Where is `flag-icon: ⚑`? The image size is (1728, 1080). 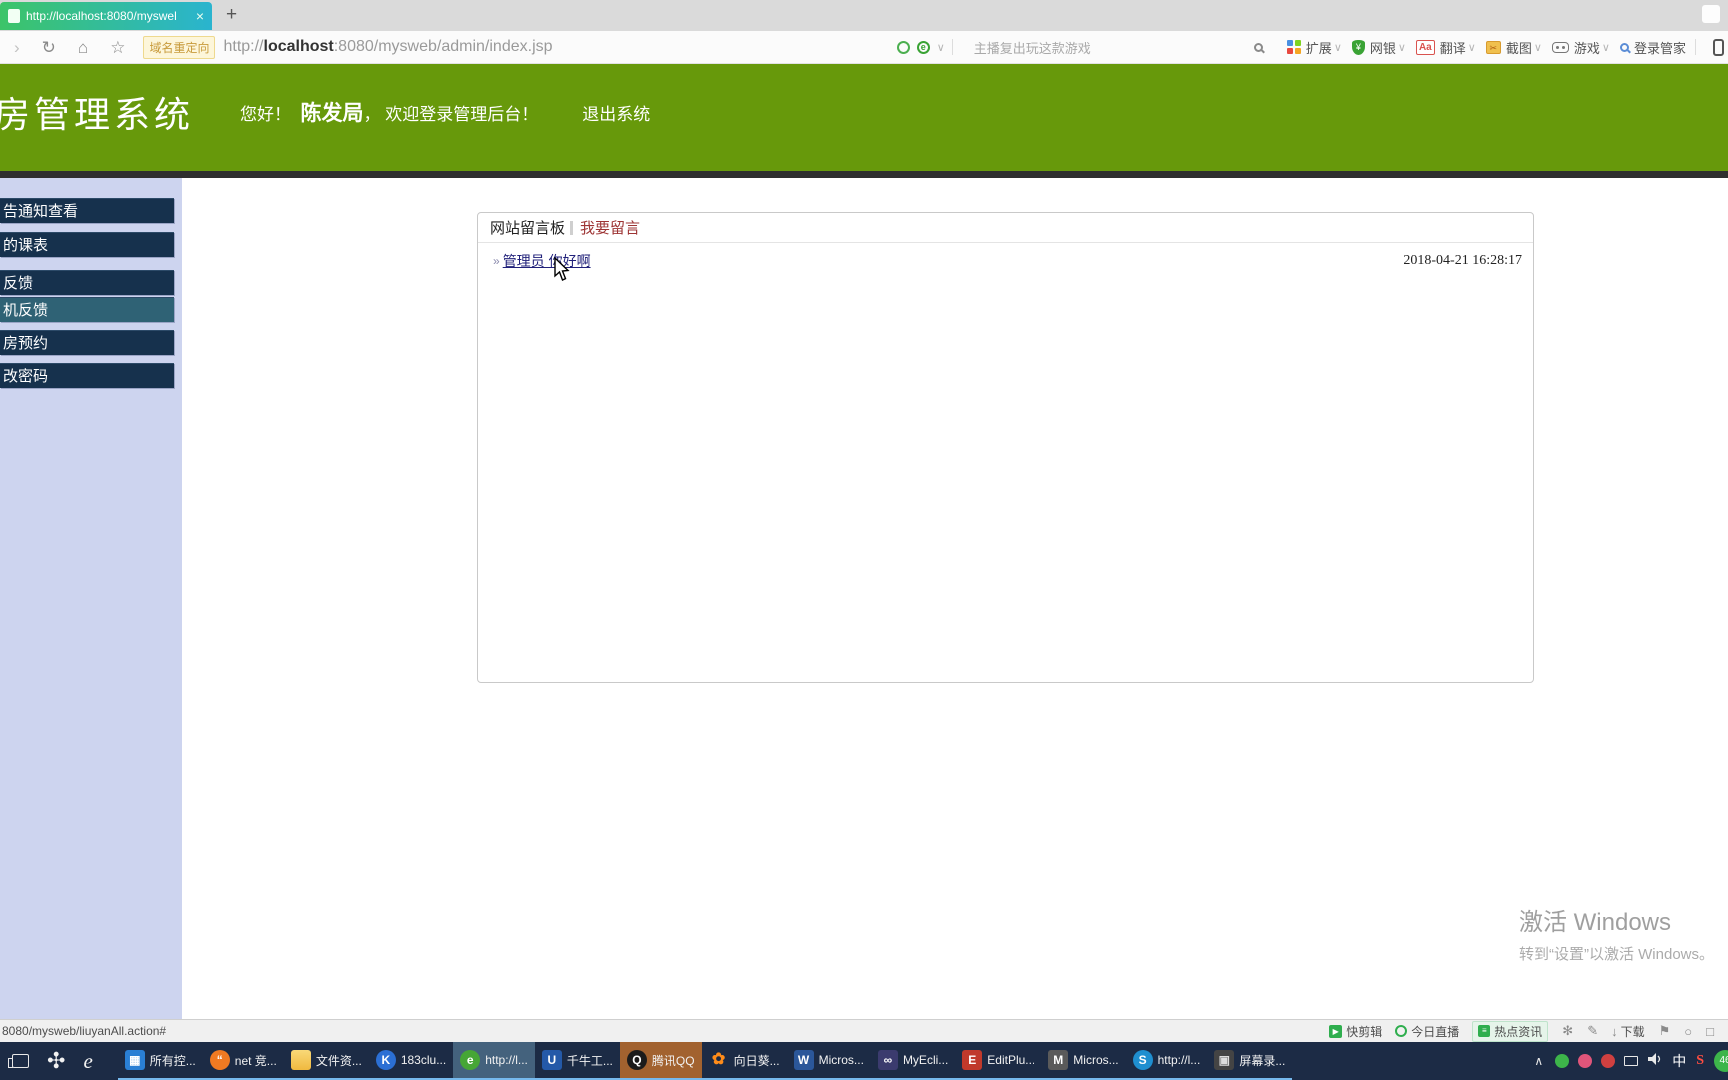 flag-icon: ⚑ is located at coordinates (1665, 1031).